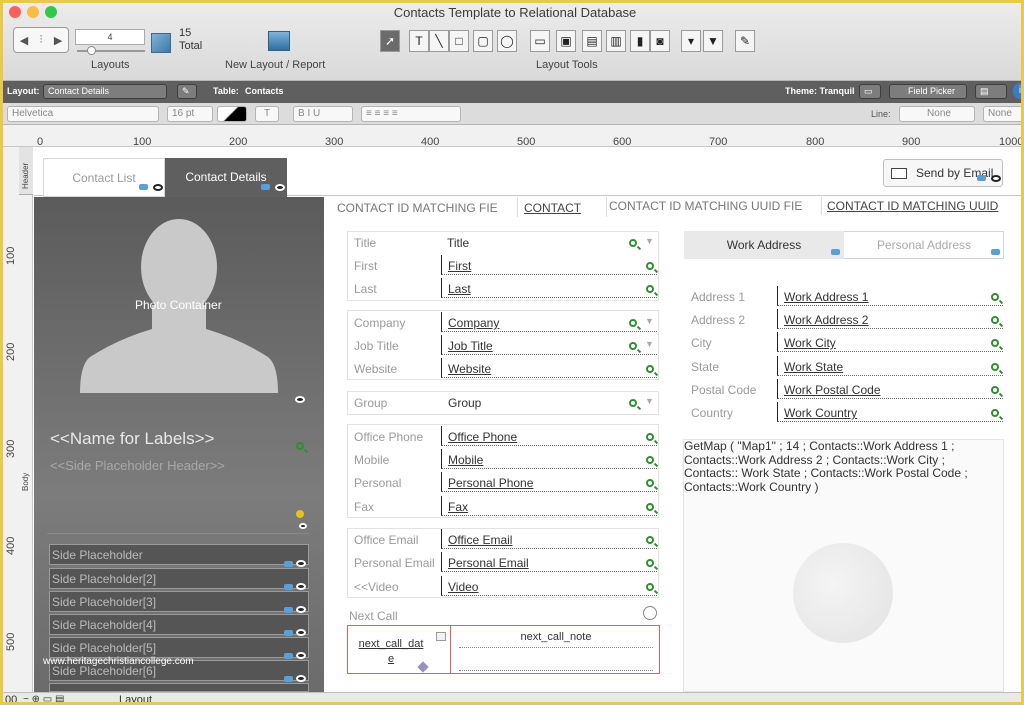 This screenshot has width=1024, height=705. I want to click on office-phone-field: Office Phone, so click(482, 437).